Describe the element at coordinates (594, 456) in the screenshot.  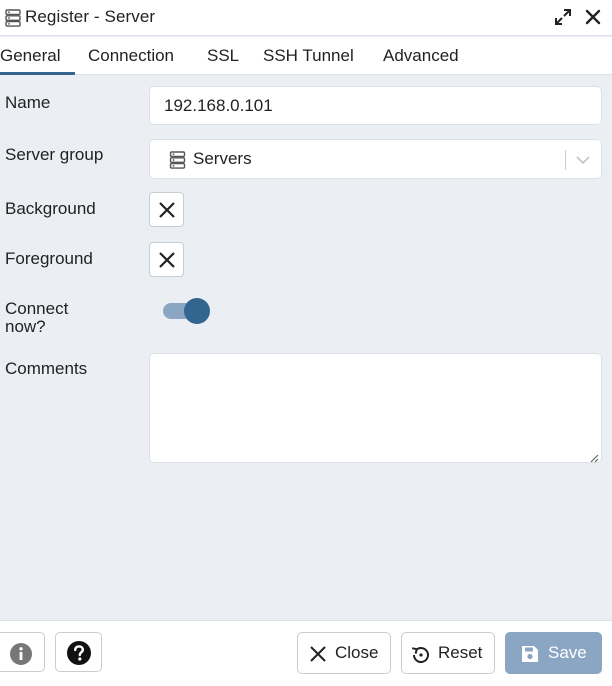
I see `resize-handle-icon` at that location.